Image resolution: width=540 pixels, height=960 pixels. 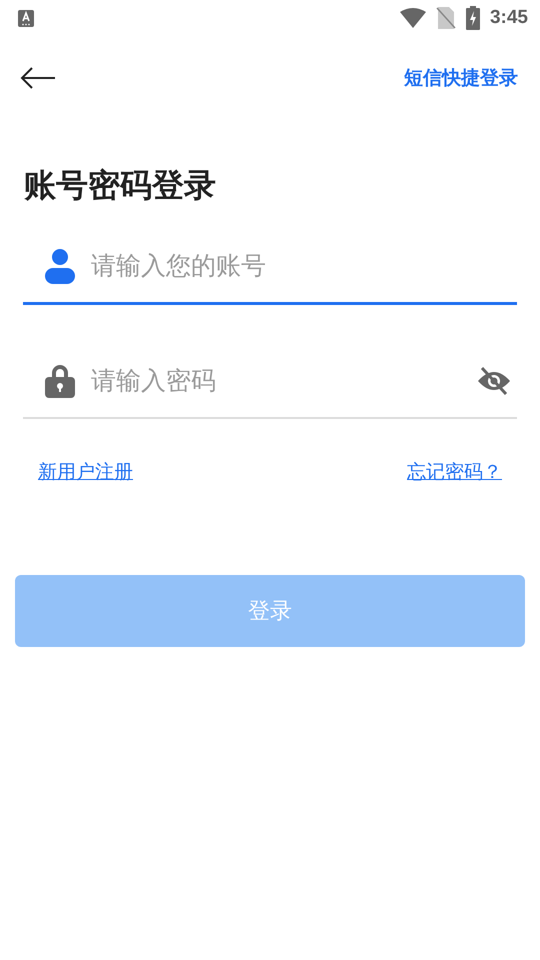 What do you see at coordinates (509, 18) in the screenshot?
I see `status-time: 3:45` at bounding box center [509, 18].